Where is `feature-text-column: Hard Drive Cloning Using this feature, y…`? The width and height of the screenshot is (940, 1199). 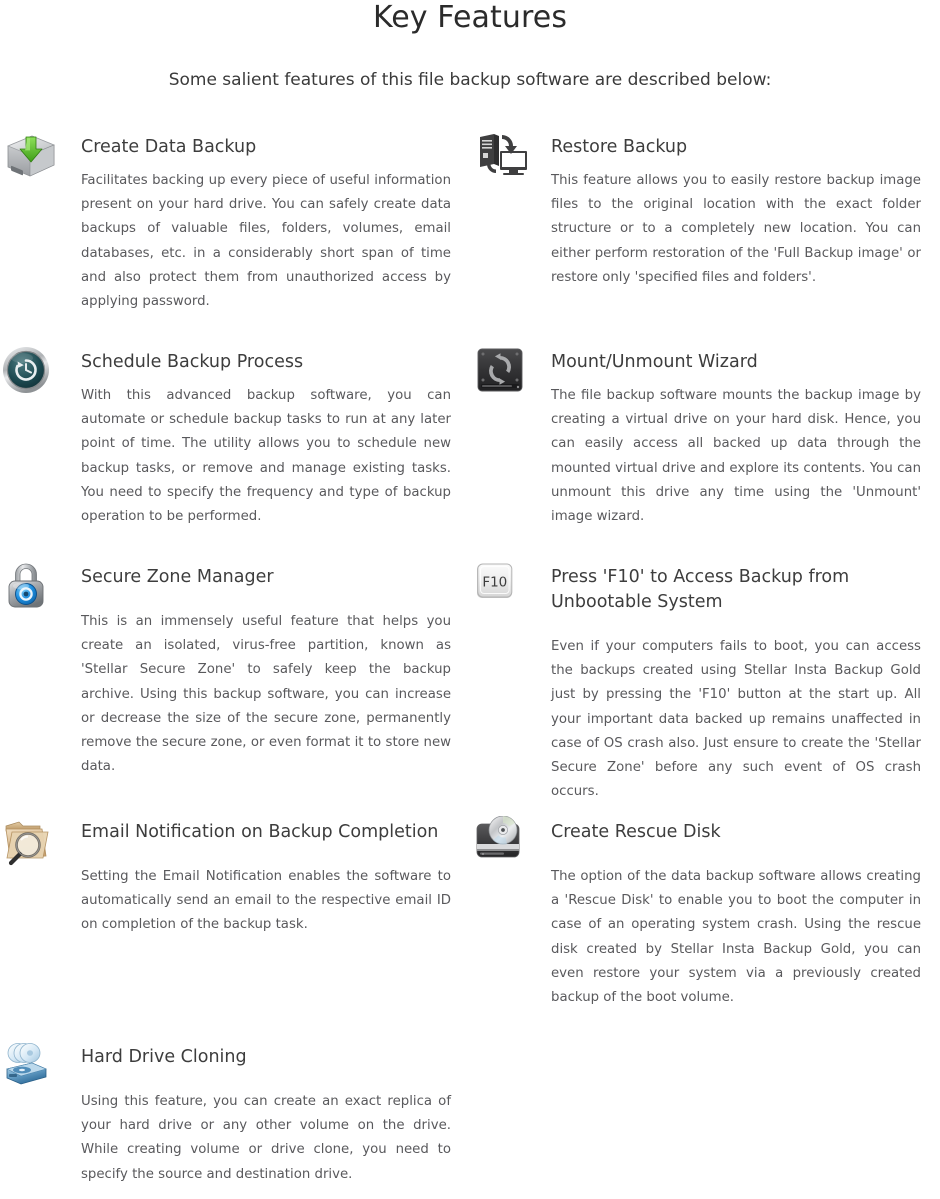
feature-text-column: Hard Drive Cloning Using this feature, y… is located at coordinates (275, 1119).